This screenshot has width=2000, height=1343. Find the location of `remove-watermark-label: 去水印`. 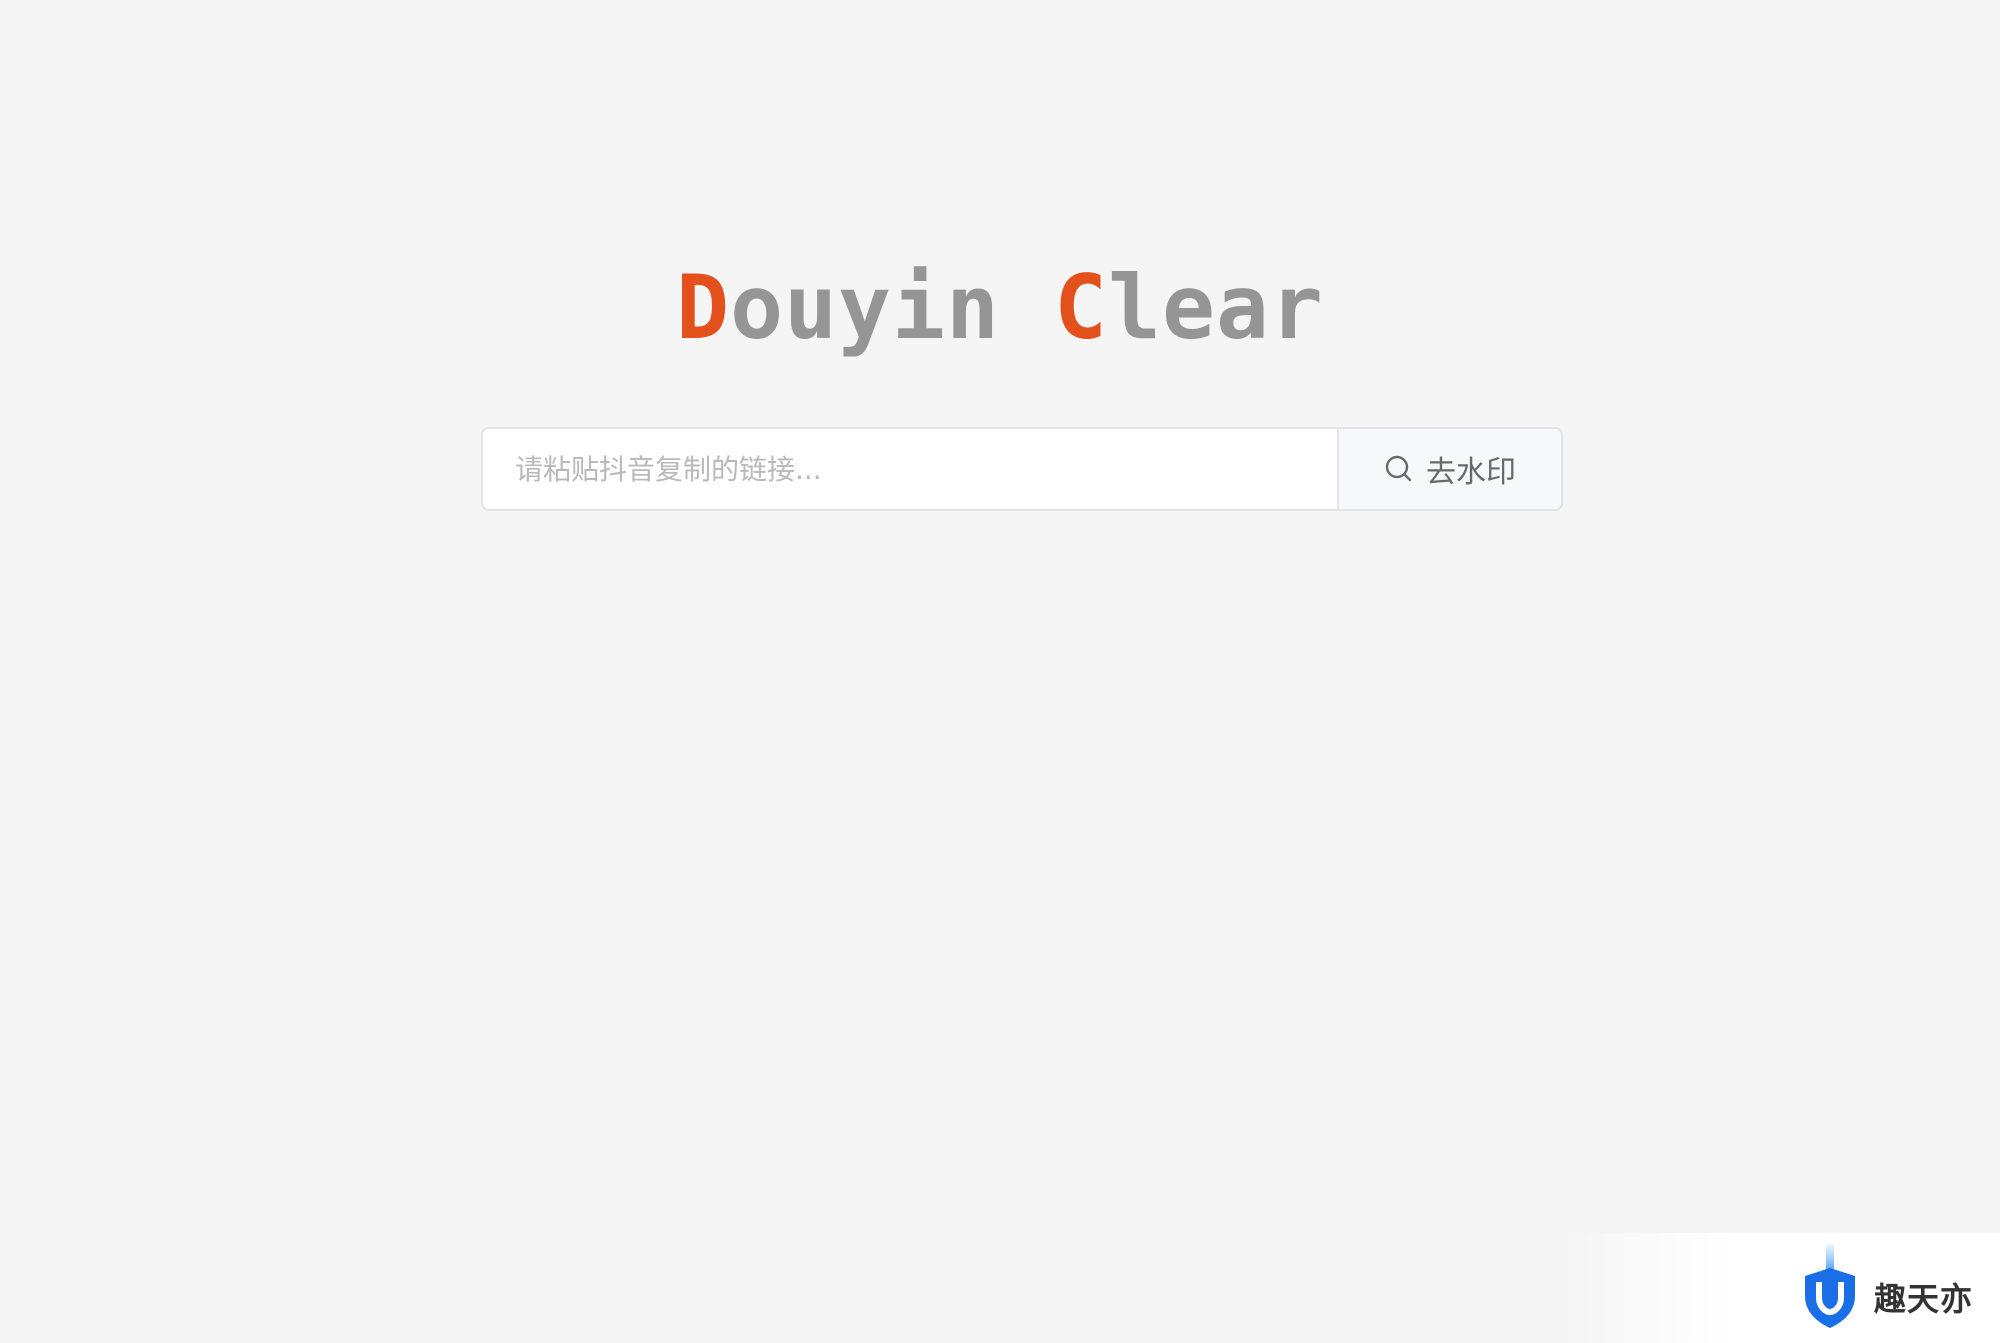

remove-watermark-label: 去水印 is located at coordinates (1471, 472).